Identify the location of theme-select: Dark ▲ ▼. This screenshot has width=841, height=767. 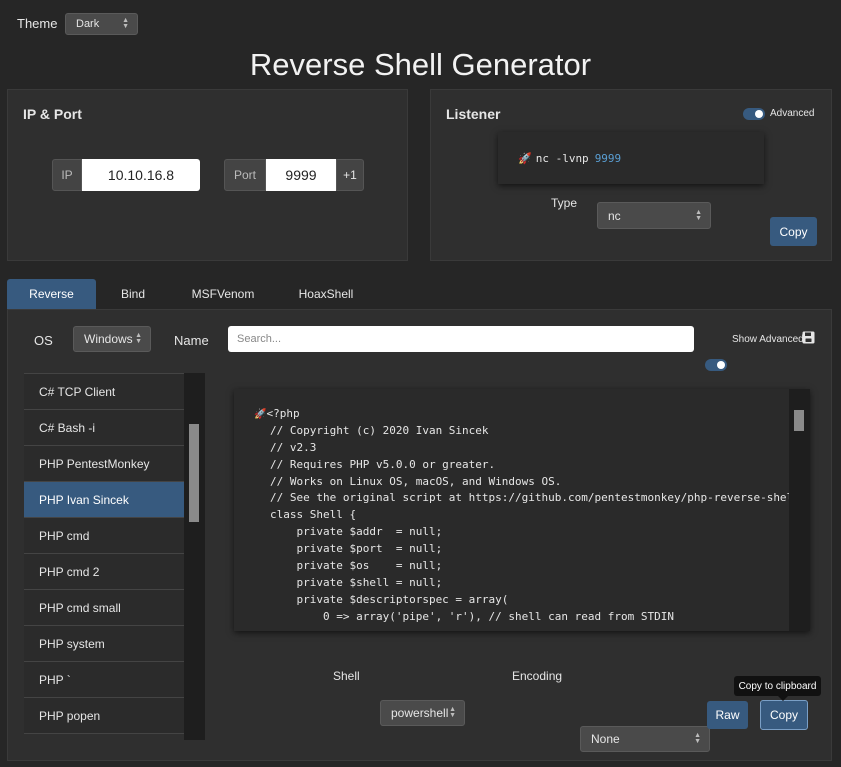
(101, 24).